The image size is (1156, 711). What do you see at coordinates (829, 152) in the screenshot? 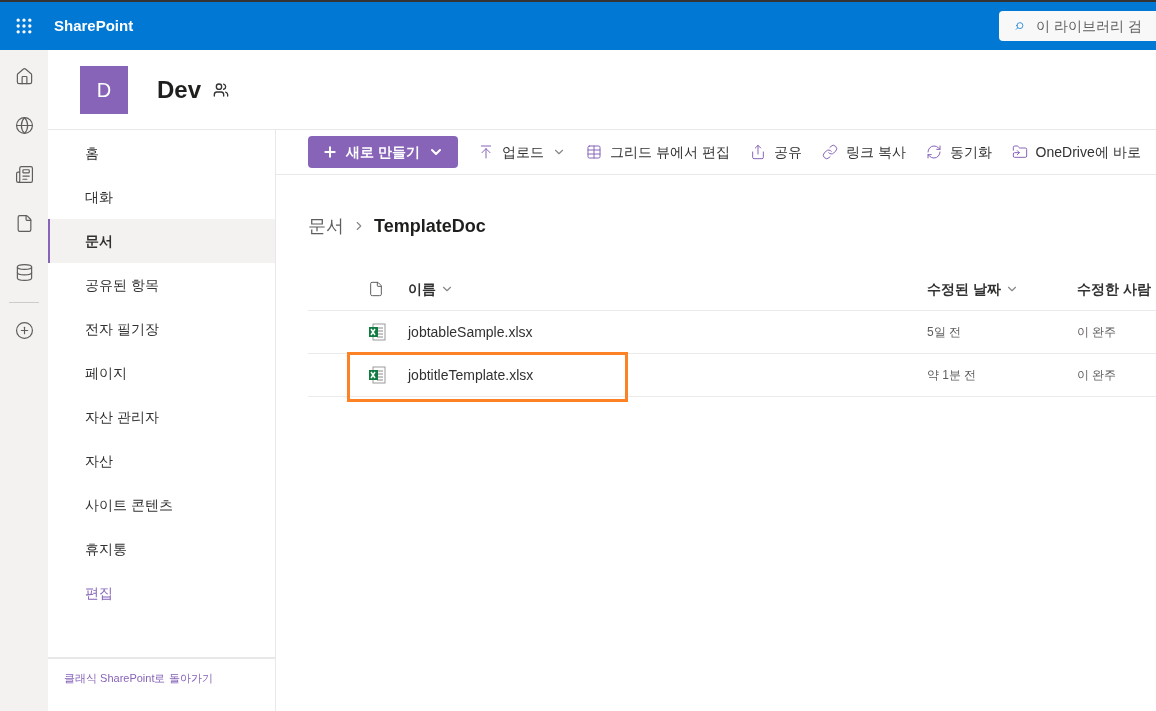
I see `link-icon` at bounding box center [829, 152].